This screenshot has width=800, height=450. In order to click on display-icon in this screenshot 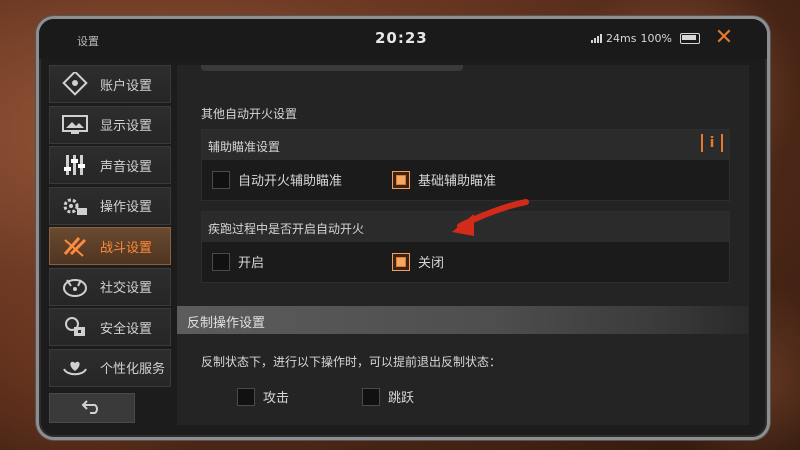, I will do `click(75, 125)`.